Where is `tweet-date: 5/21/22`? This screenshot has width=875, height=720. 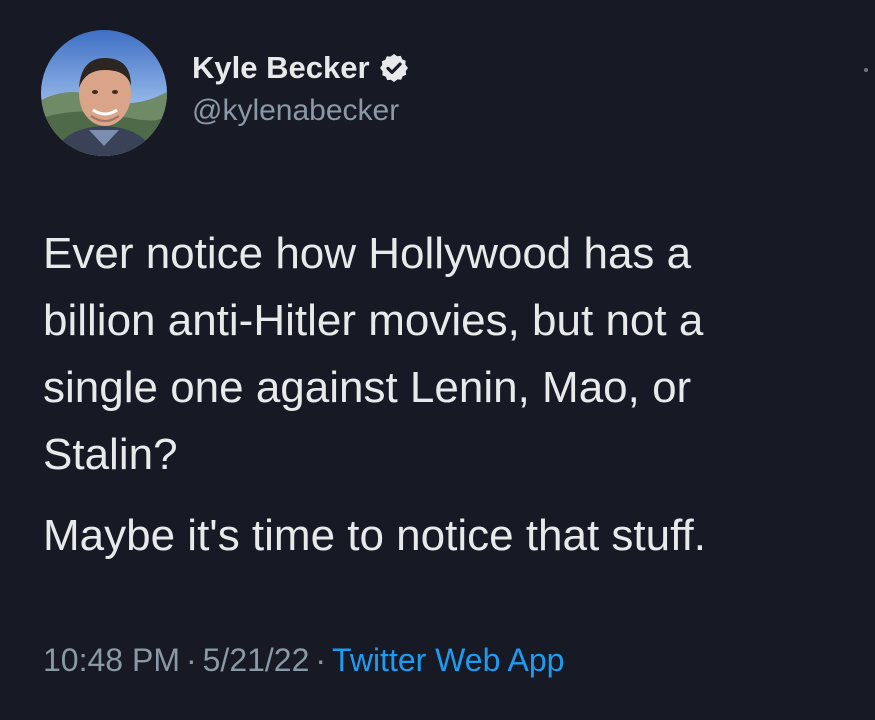 tweet-date: 5/21/22 is located at coordinates (256, 660).